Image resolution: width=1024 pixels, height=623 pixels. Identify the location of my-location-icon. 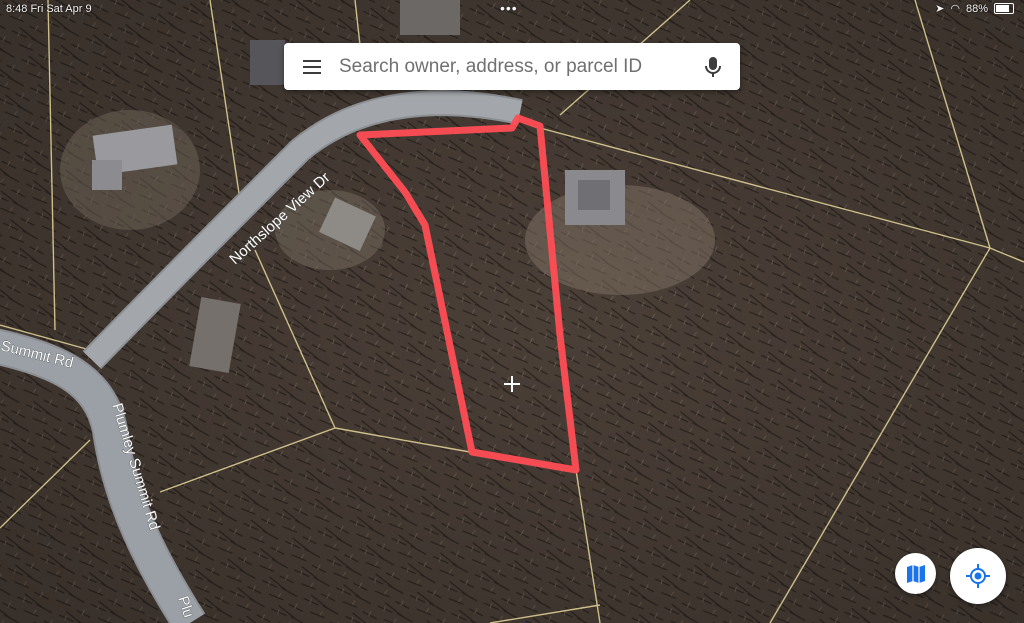
(978, 576).